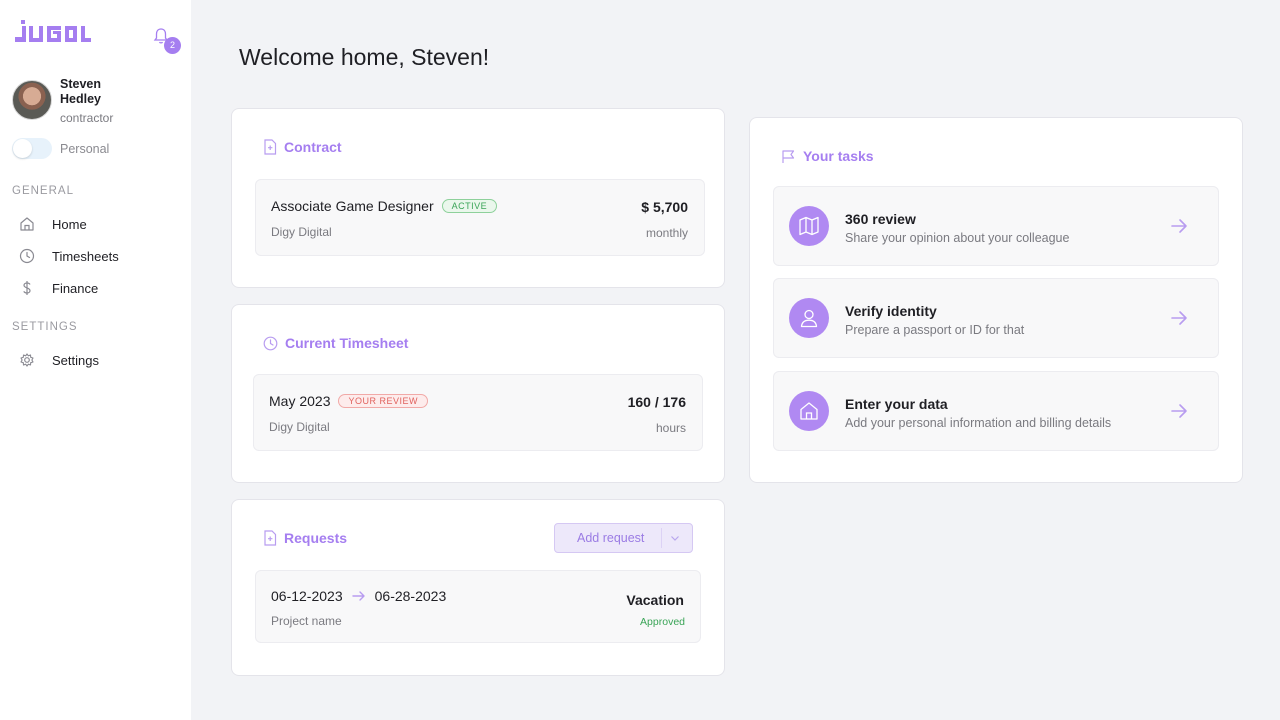 Image resolution: width=1280 pixels, height=720 pixels. What do you see at coordinates (85, 149) in the screenshot?
I see `toggle-label: Personal` at bounding box center [85, 149].